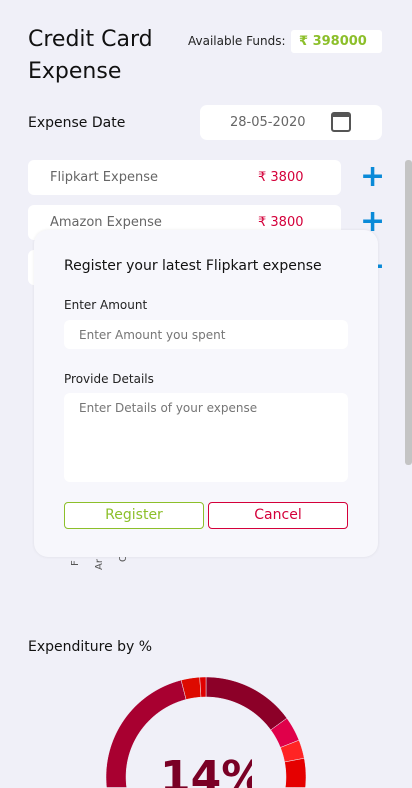 The height and width of the screenshot is (788, 412). Describe the element at coordinates (336, 41) in the screenshot. I see `available-funds-value: ₹ 398000` at that location.